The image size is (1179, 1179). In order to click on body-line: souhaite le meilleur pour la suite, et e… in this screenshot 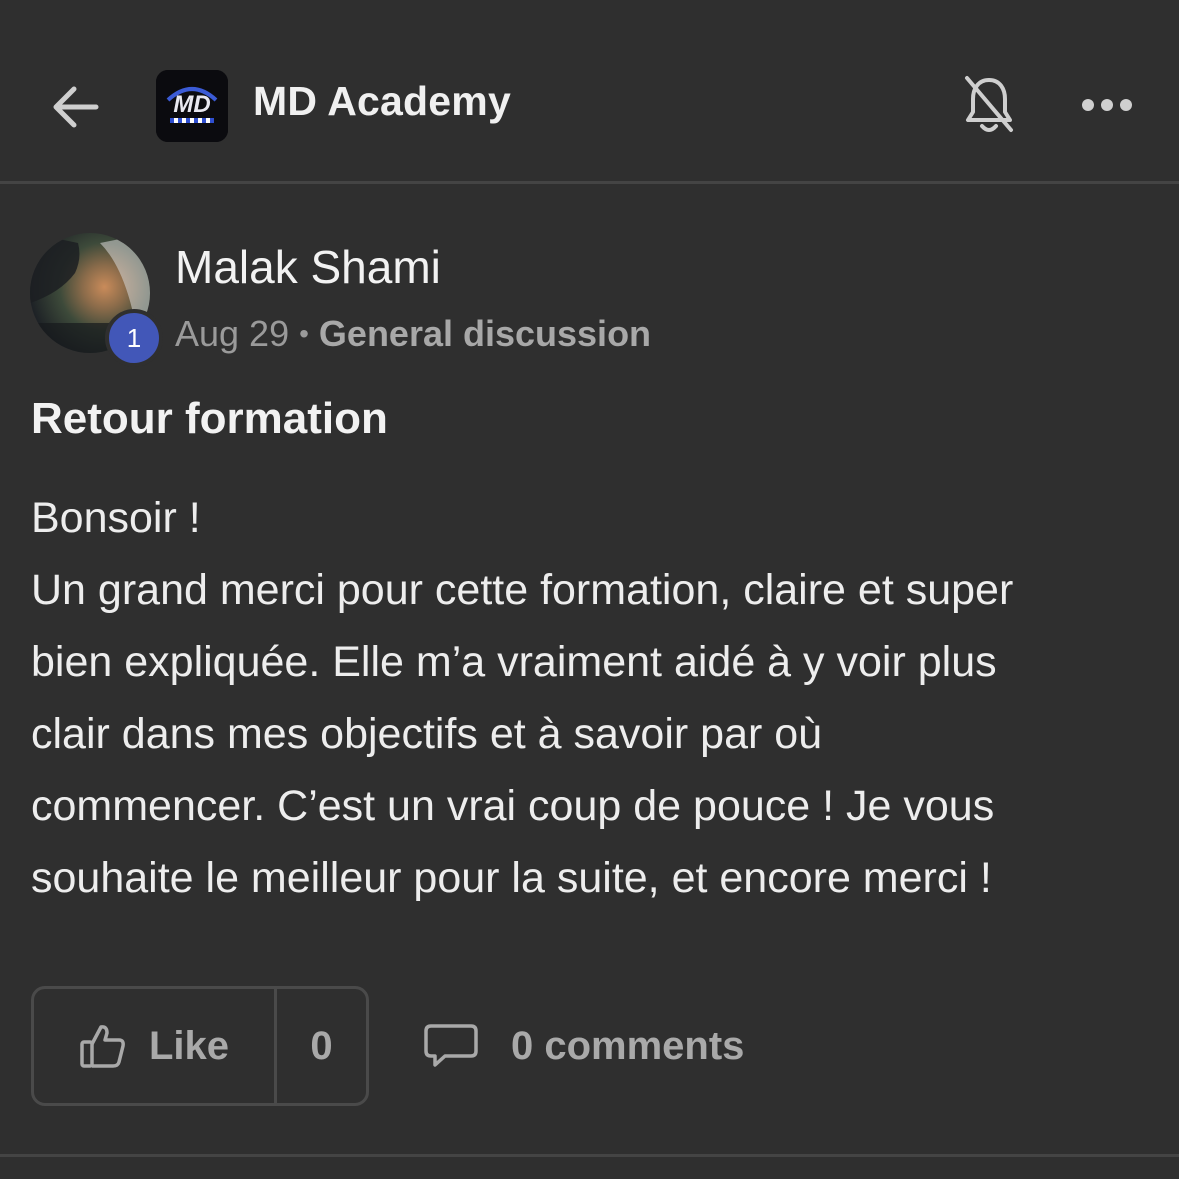, I will do `click(511, 878)`.